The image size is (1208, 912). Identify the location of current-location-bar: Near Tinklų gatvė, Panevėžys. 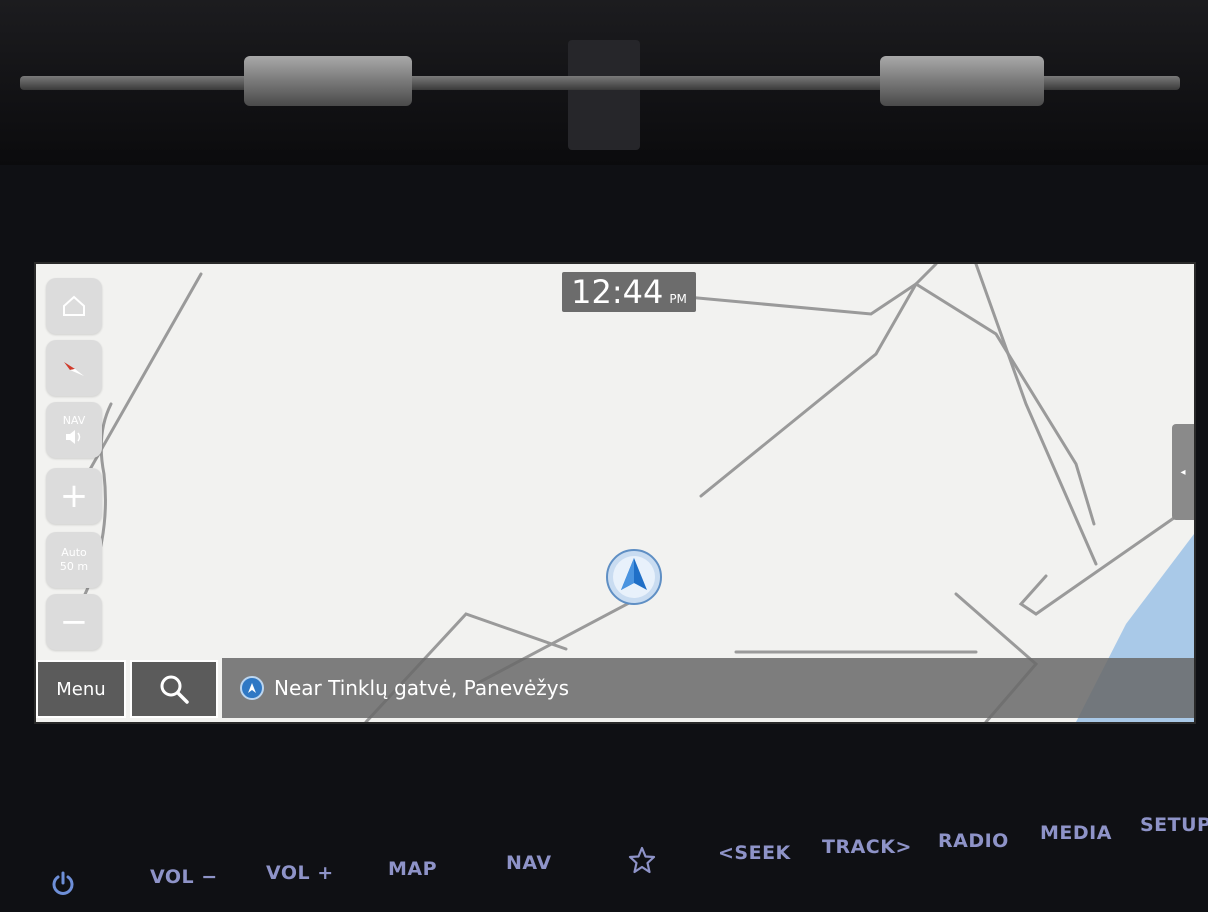
(708, 688).